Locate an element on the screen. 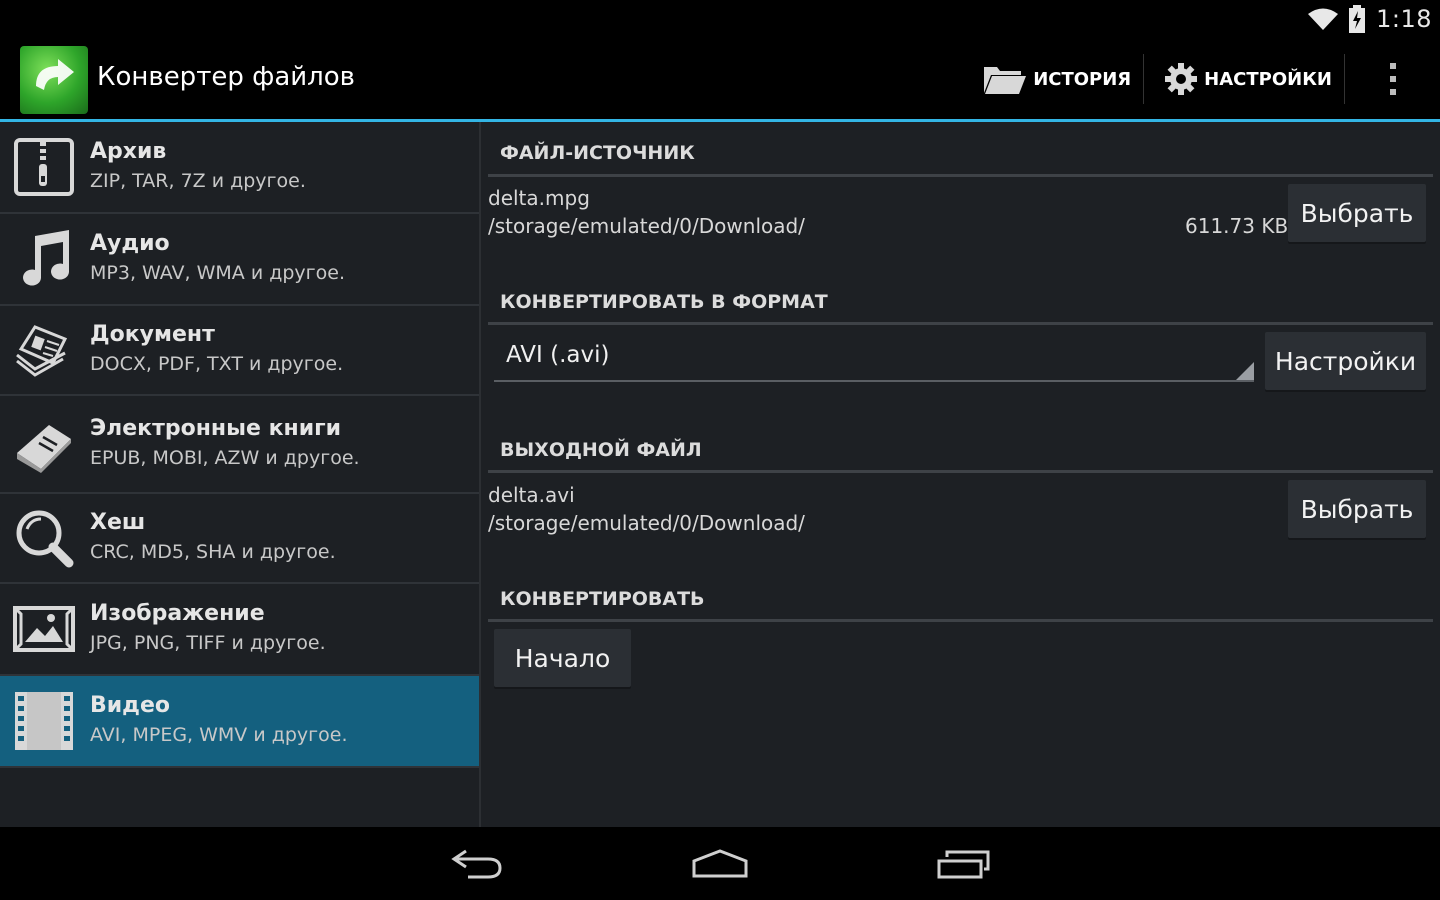 This screenshot has width=1440, height=900. back-button is located at coordinates (477, 864).